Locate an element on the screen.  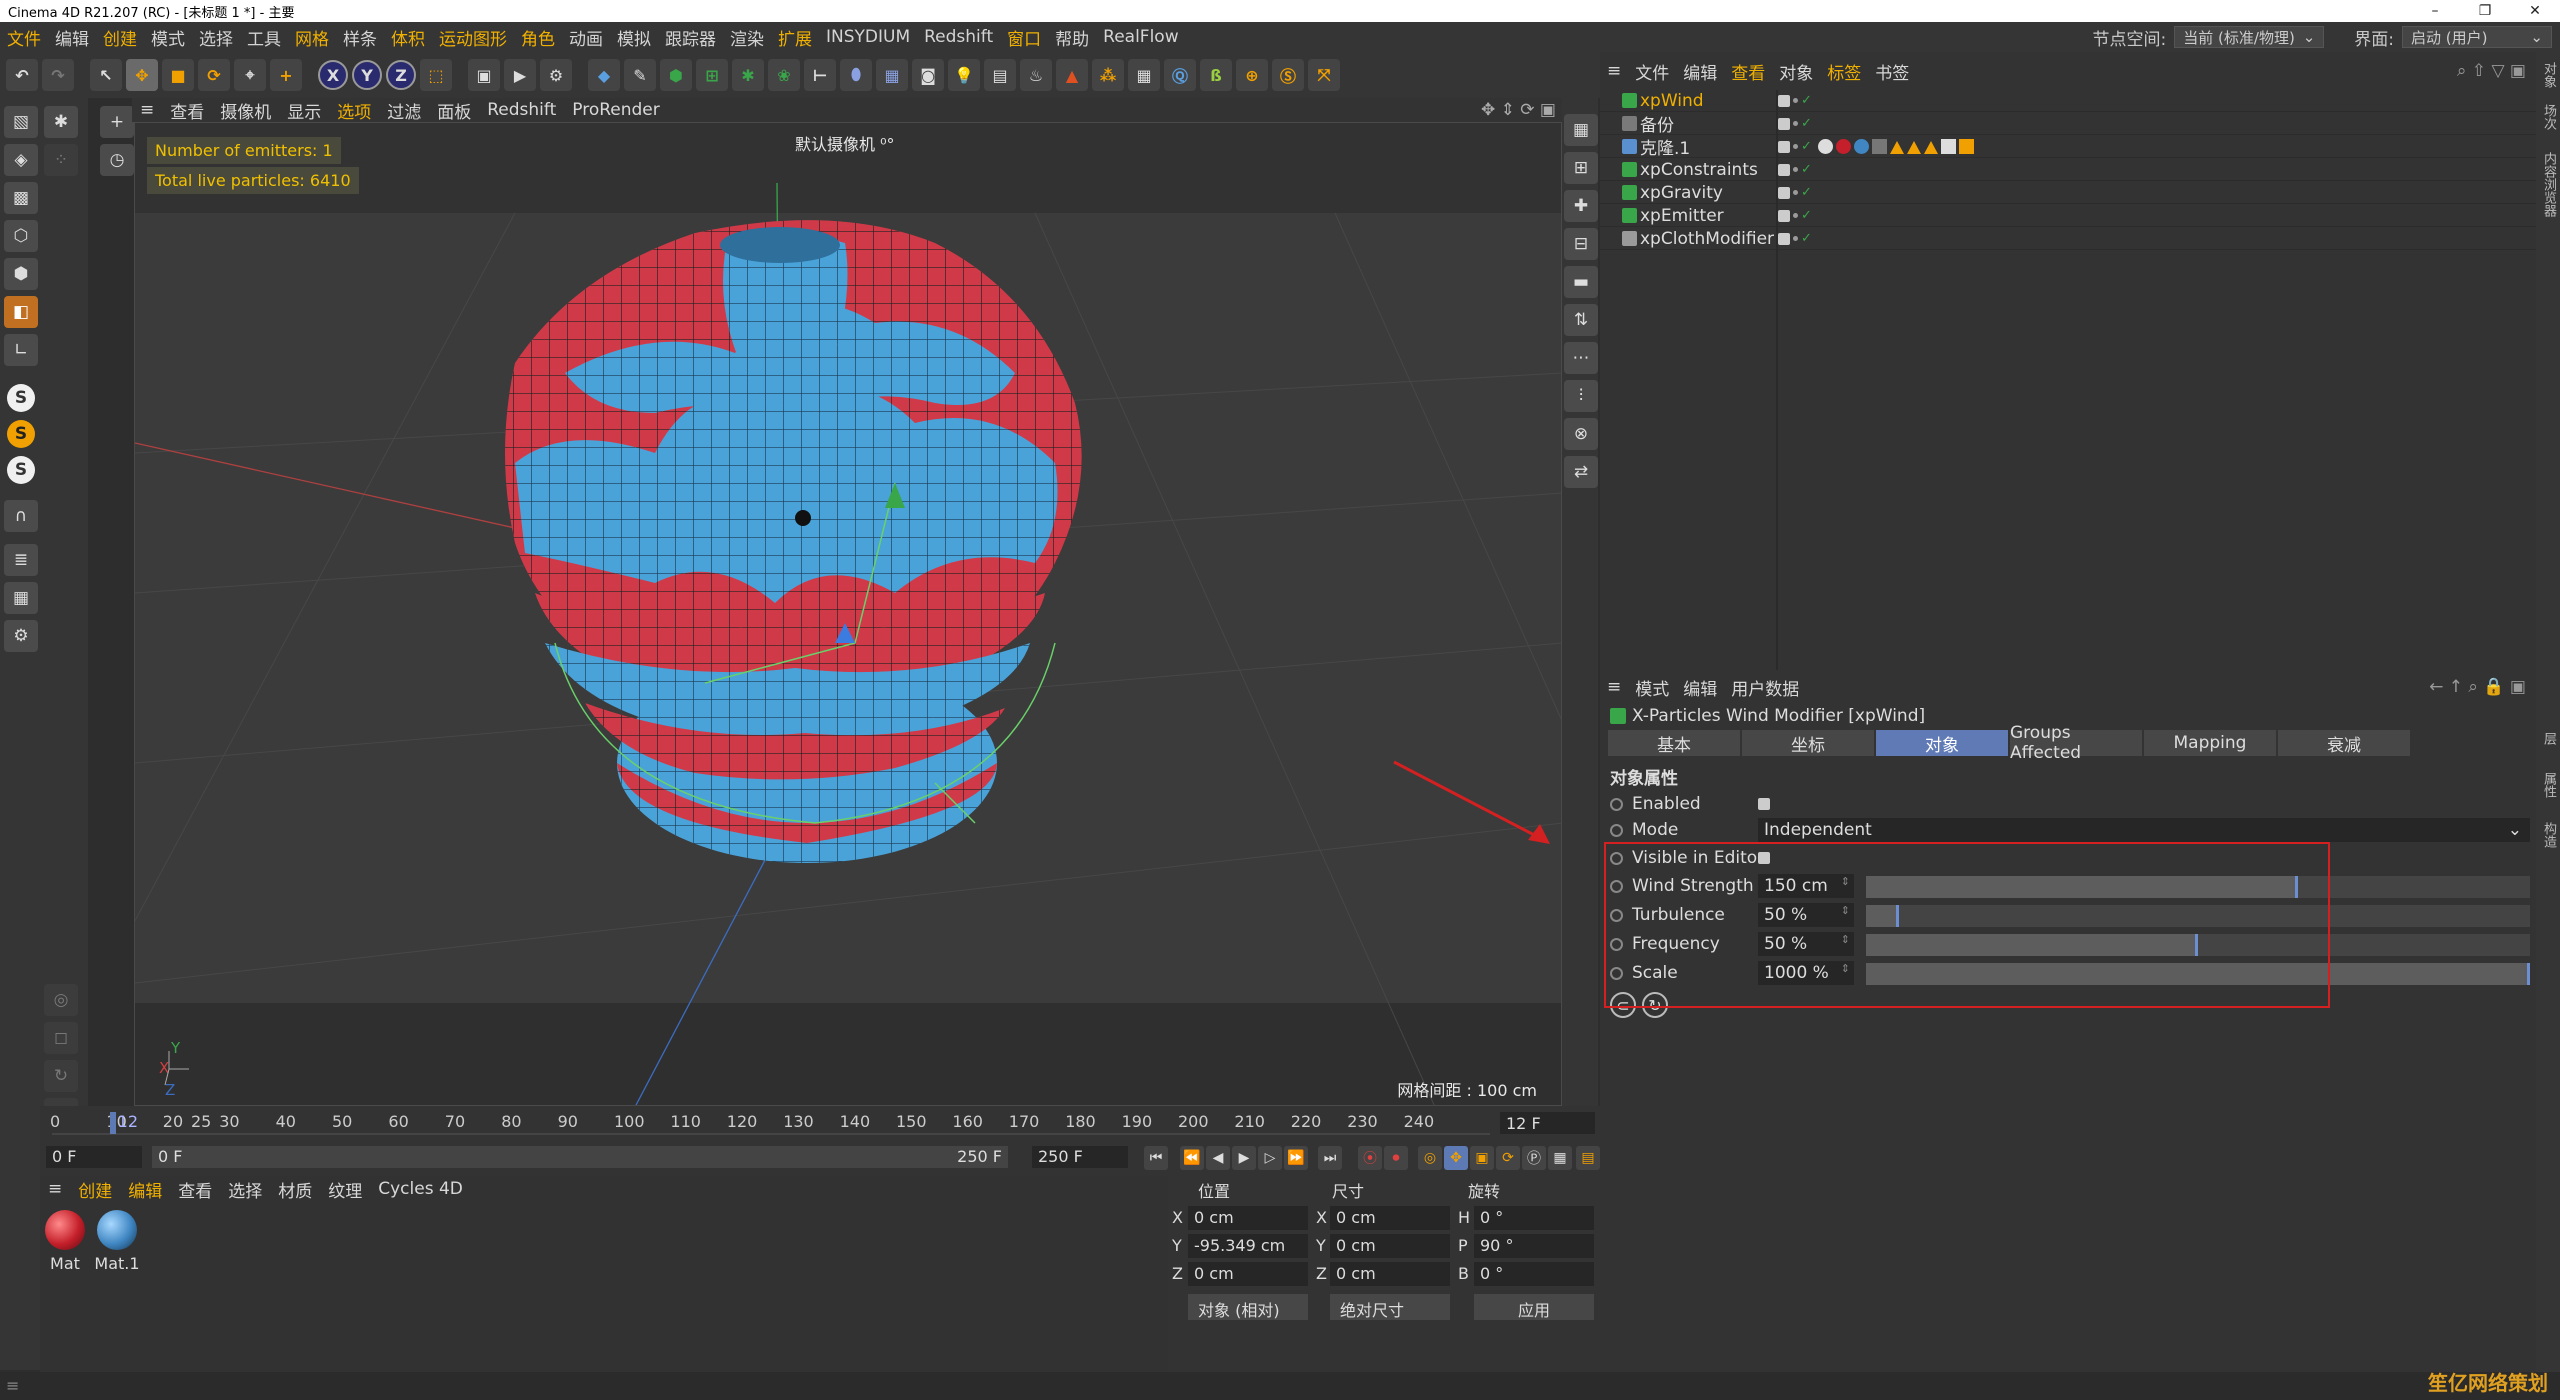
menu-item: INSYDIUM is located at coordinates (868, 37).